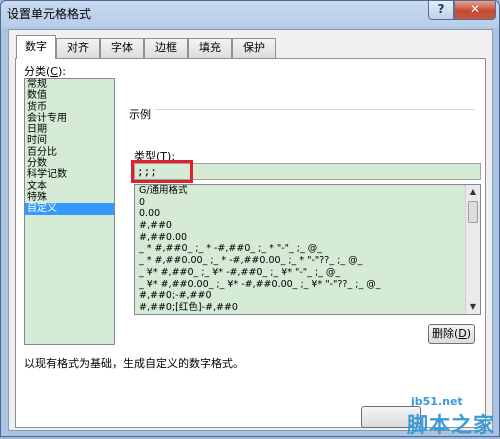  What do you see at coordinates (451, 334) in the screenshot?
I see `delete-button: 删除(D)` at bounding box center [451, 334].